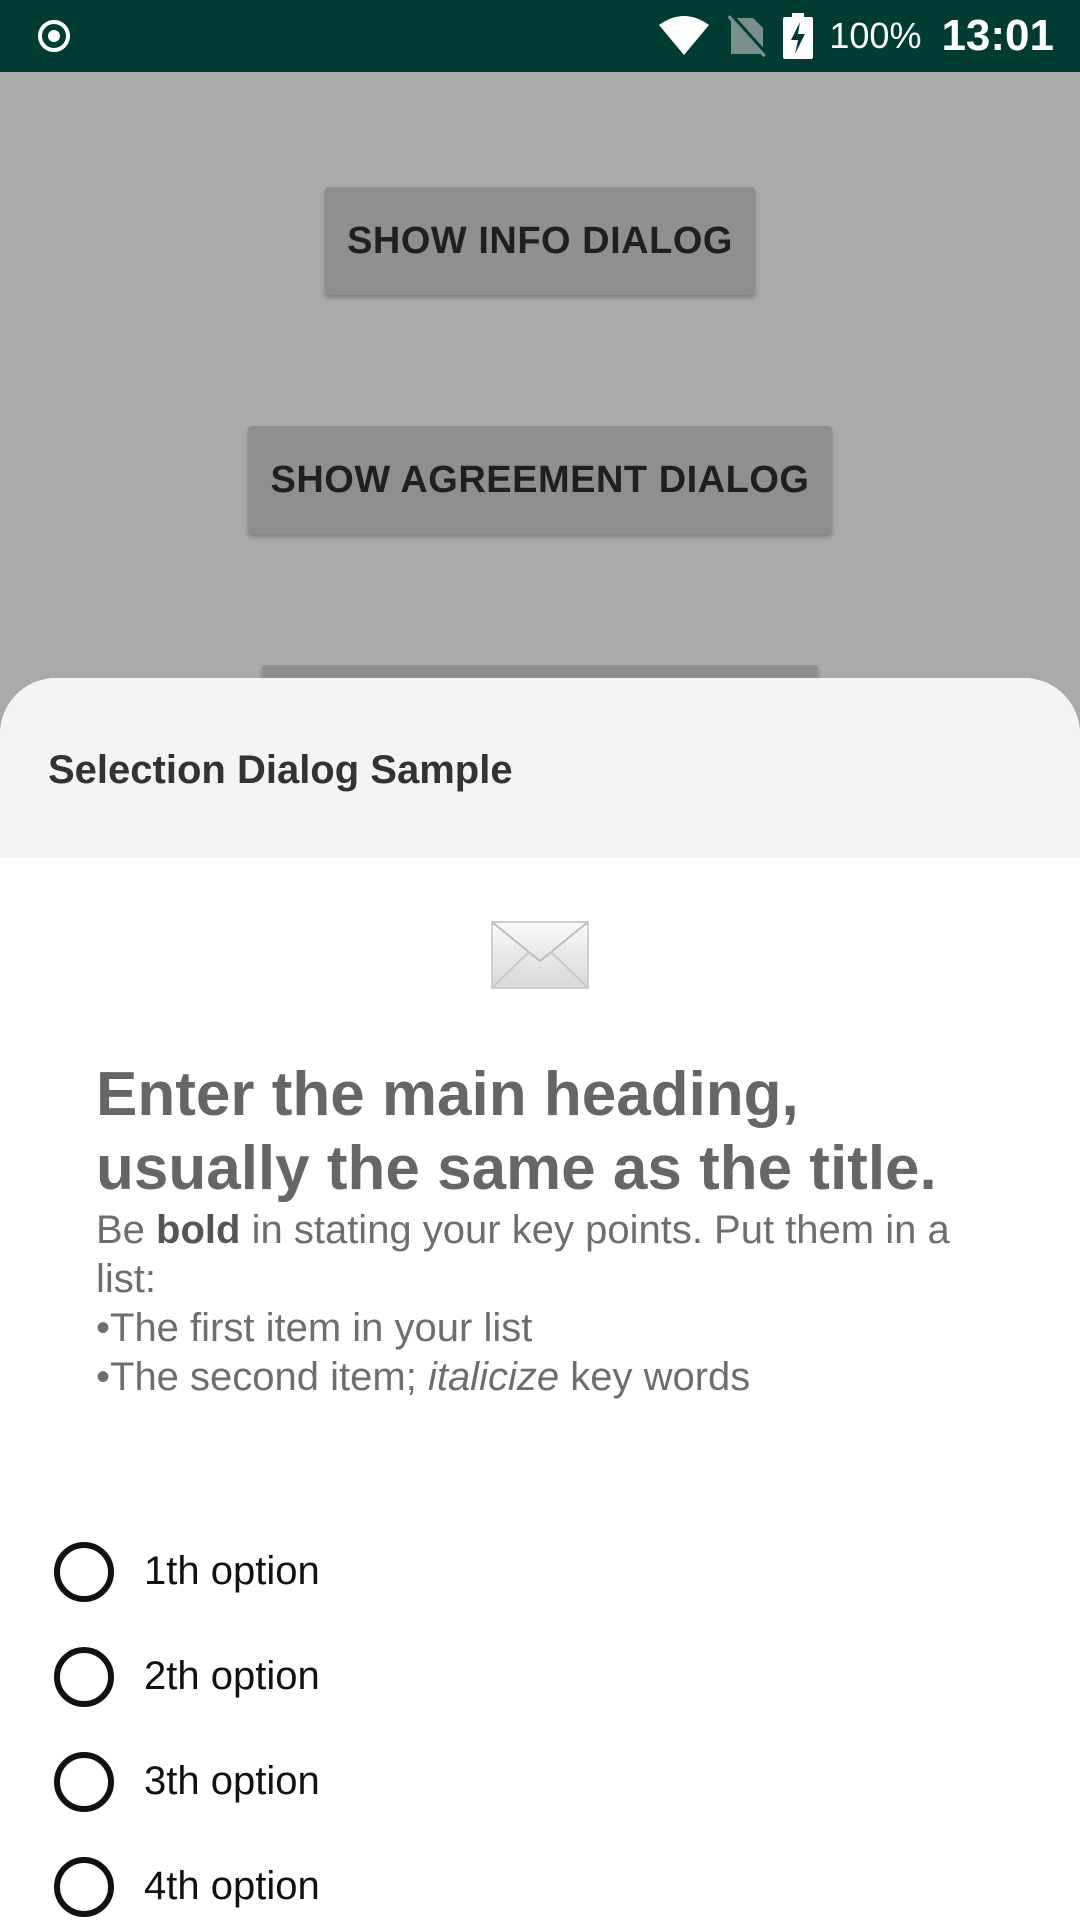 This screenshot has height=1920, width=1080. I want to click on bold-word: bold, so click(198, 1230).